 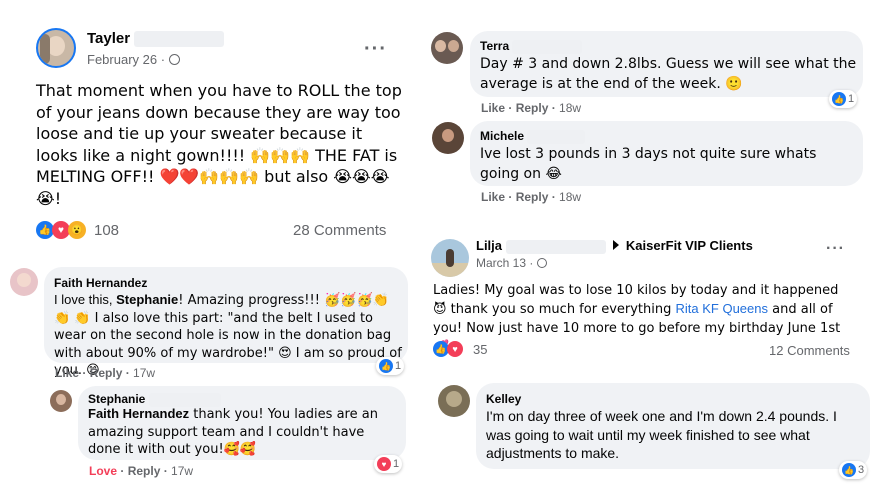 I want to click on comment-actions: Like · Reply · 17w, so click(x=105, y=373).